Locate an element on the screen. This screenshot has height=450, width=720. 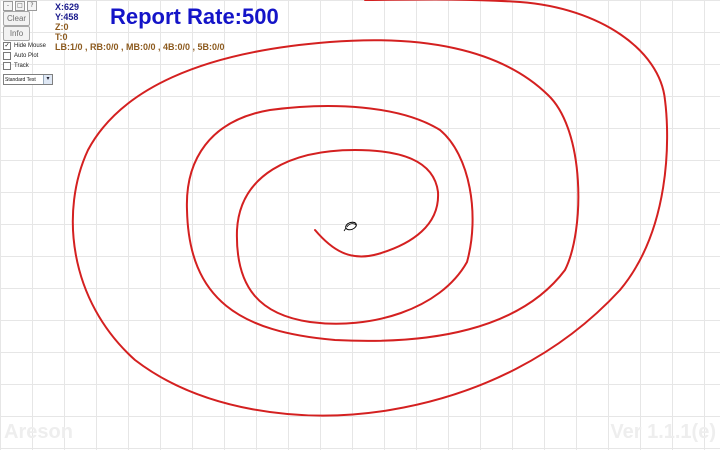
track-checkbox is located at coordinates (7, 66).